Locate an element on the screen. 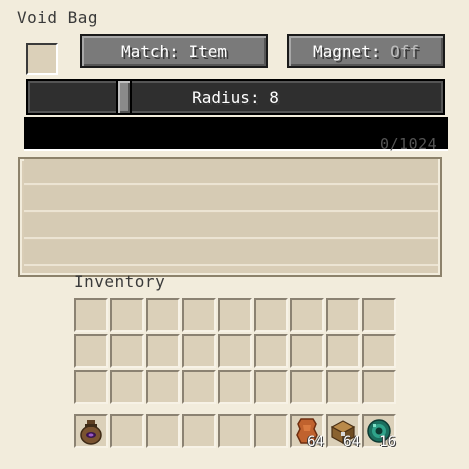 Image resolution: width=469 pixels, height=469 pixels. magnet-toggle-button: Magnet: Off is located at coordinates (366, 51).